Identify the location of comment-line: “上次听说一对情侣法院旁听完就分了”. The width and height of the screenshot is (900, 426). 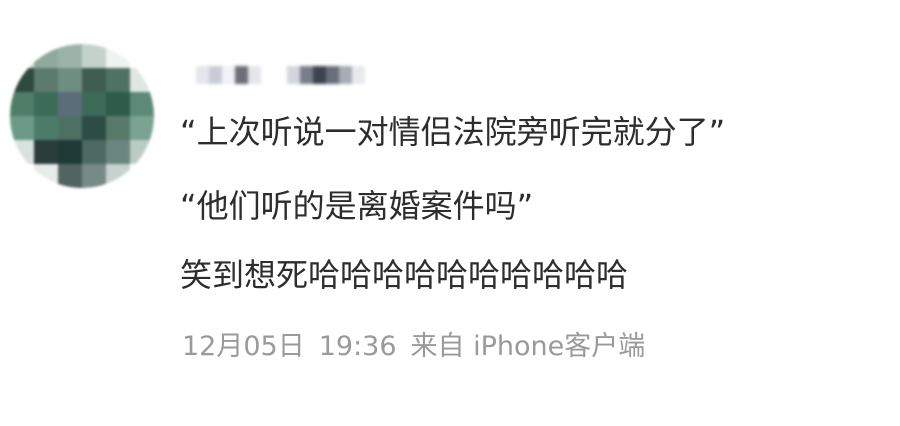
(453, 132).